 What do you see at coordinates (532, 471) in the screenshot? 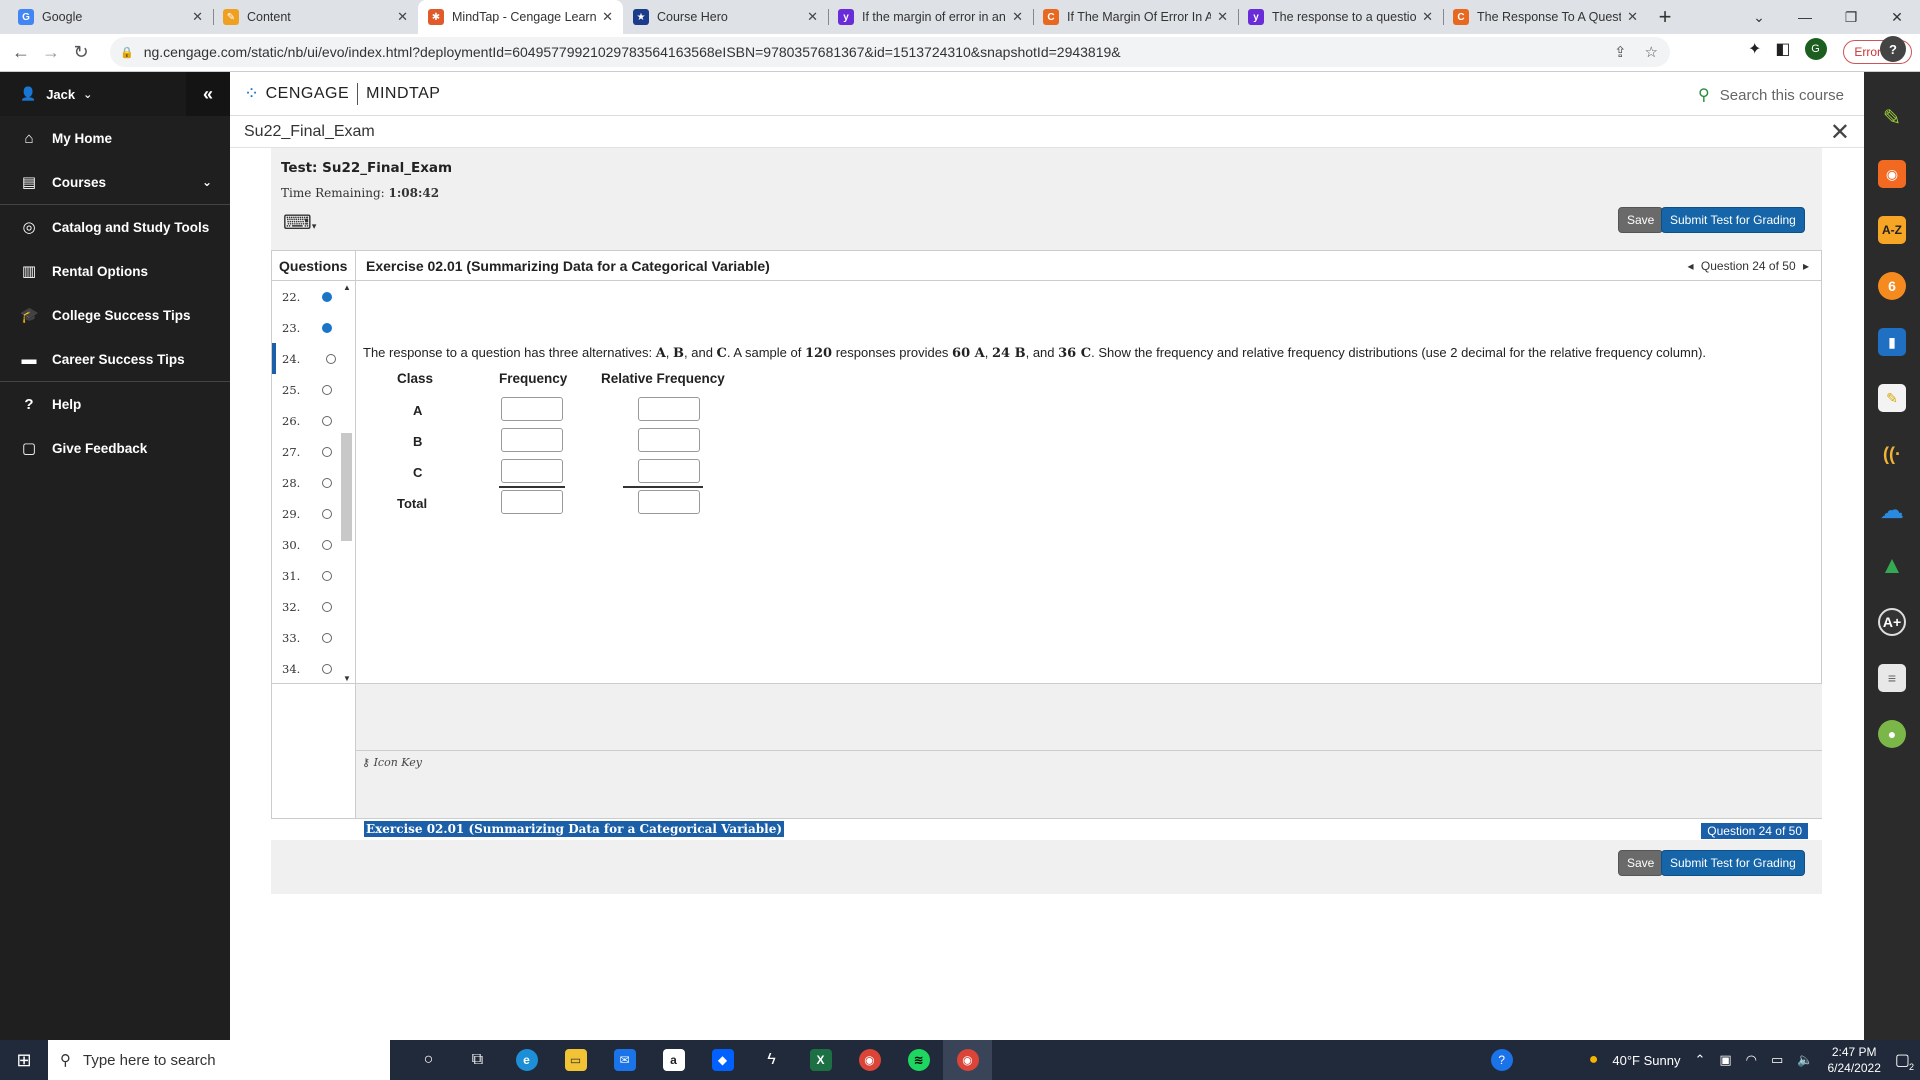
I see `freq-input-c` at bounding box center [532, 471].